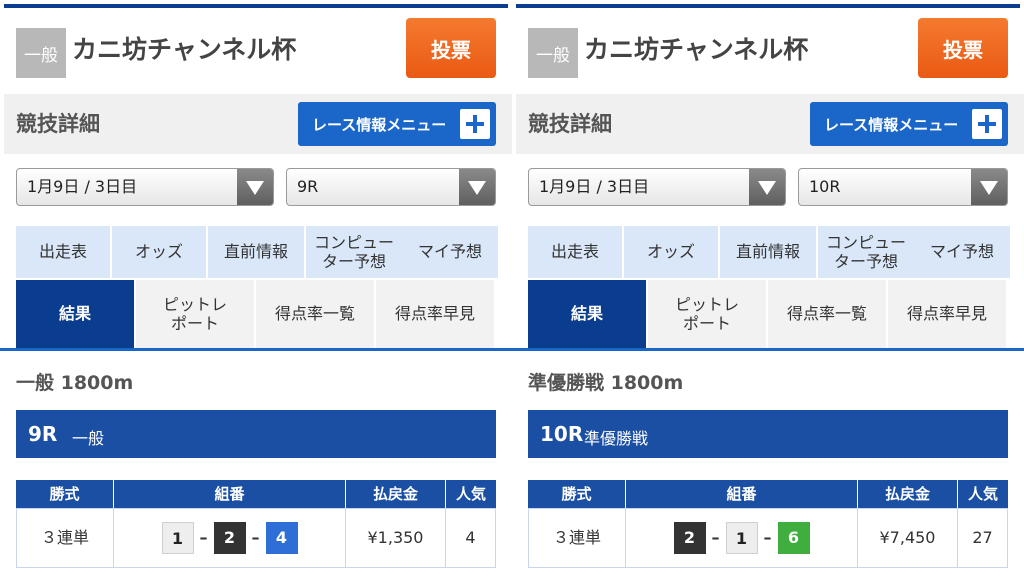 The image size is (1024, 576). What do you see at coordinates (689, 538) in the screenshot?
I see `combo-box-1: 2` at bounding box center [689, 538].